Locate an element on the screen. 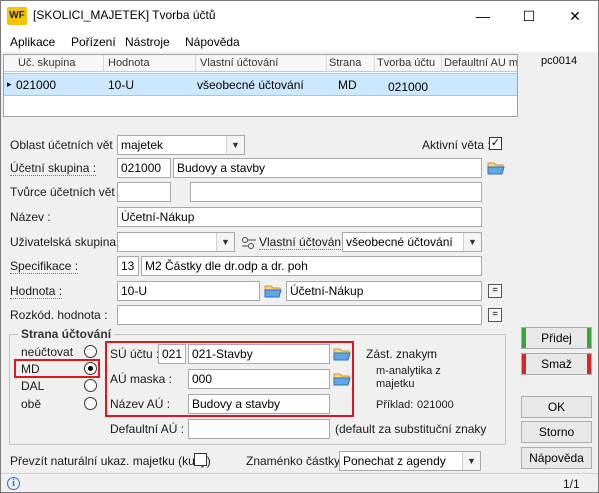  prevzit-label: Převzít naturální ukaz. majetku (kusy) is located at coordinates (110, 461).